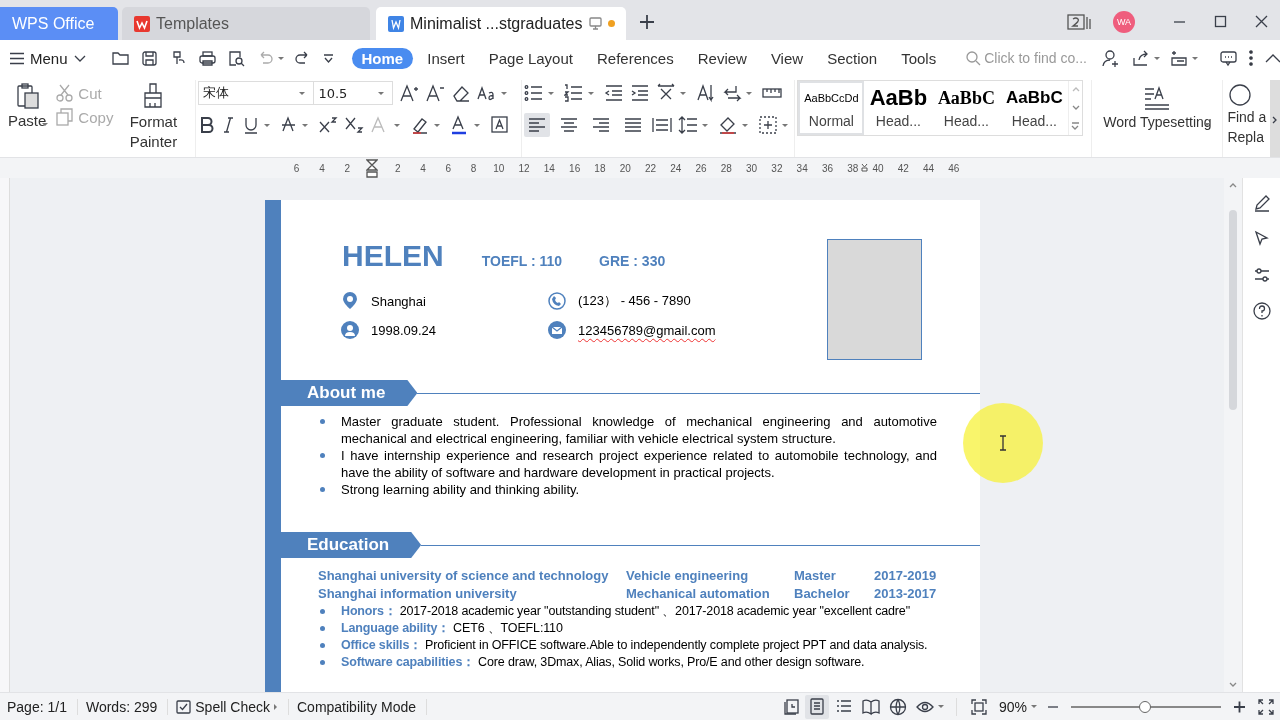 The height and width of the screenshot is (720, 1280). Describe the element at coordinates (1075, 107) in the screenshot. I see `scroll-down-icon` at that location.